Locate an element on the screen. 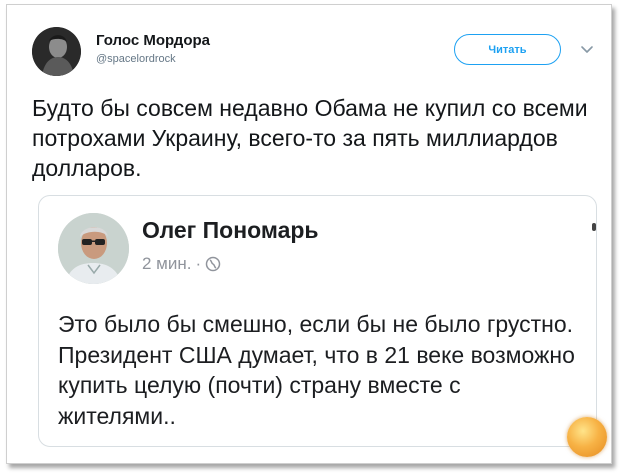 Image resolution: width=621 pixels, height=475 pixels. embedded-post-time: 2 мин. is located at coordinates (166, 264).